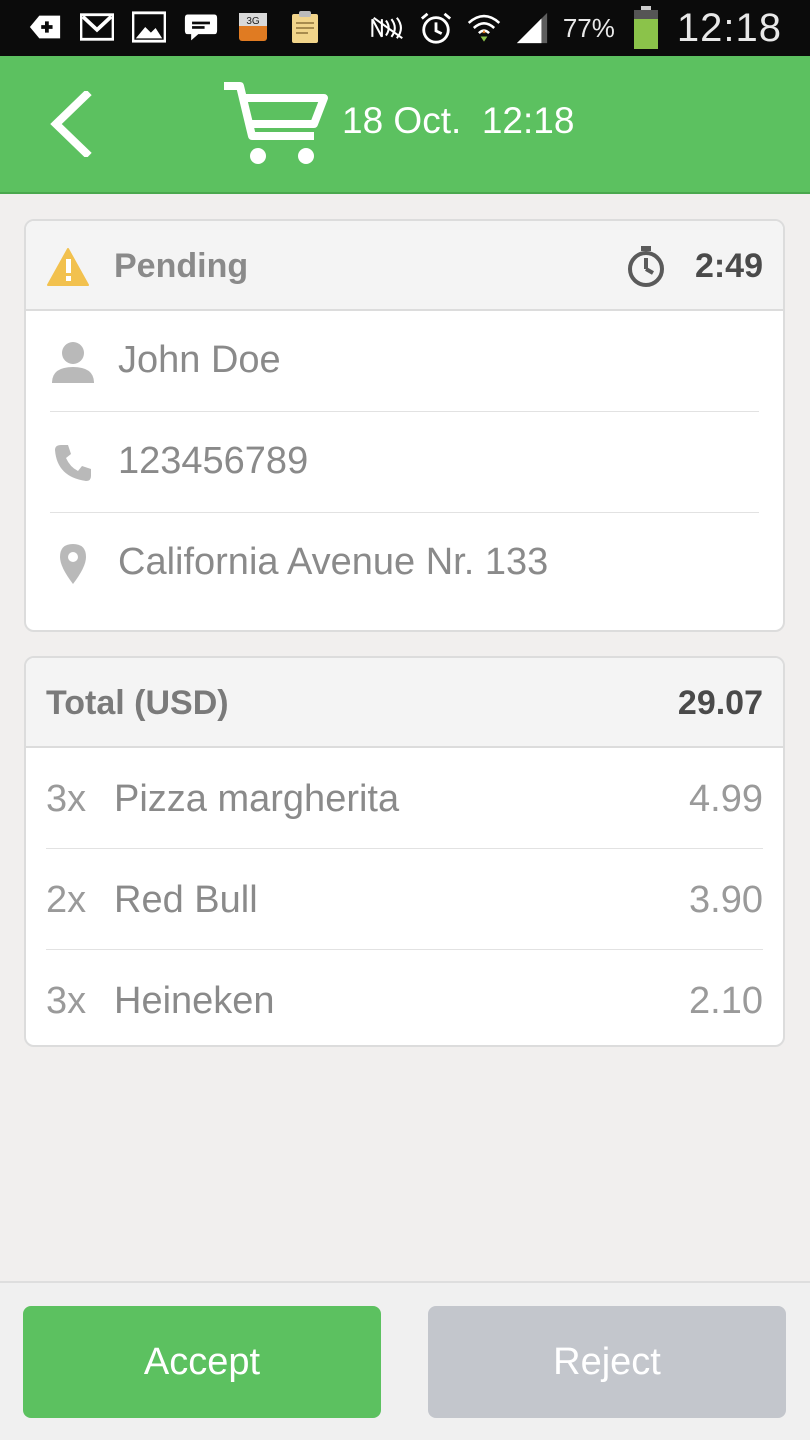 Image resolution: width=810 pixels, height=1440 pixels. I want to click on alarm-icon, so click(436, 28).